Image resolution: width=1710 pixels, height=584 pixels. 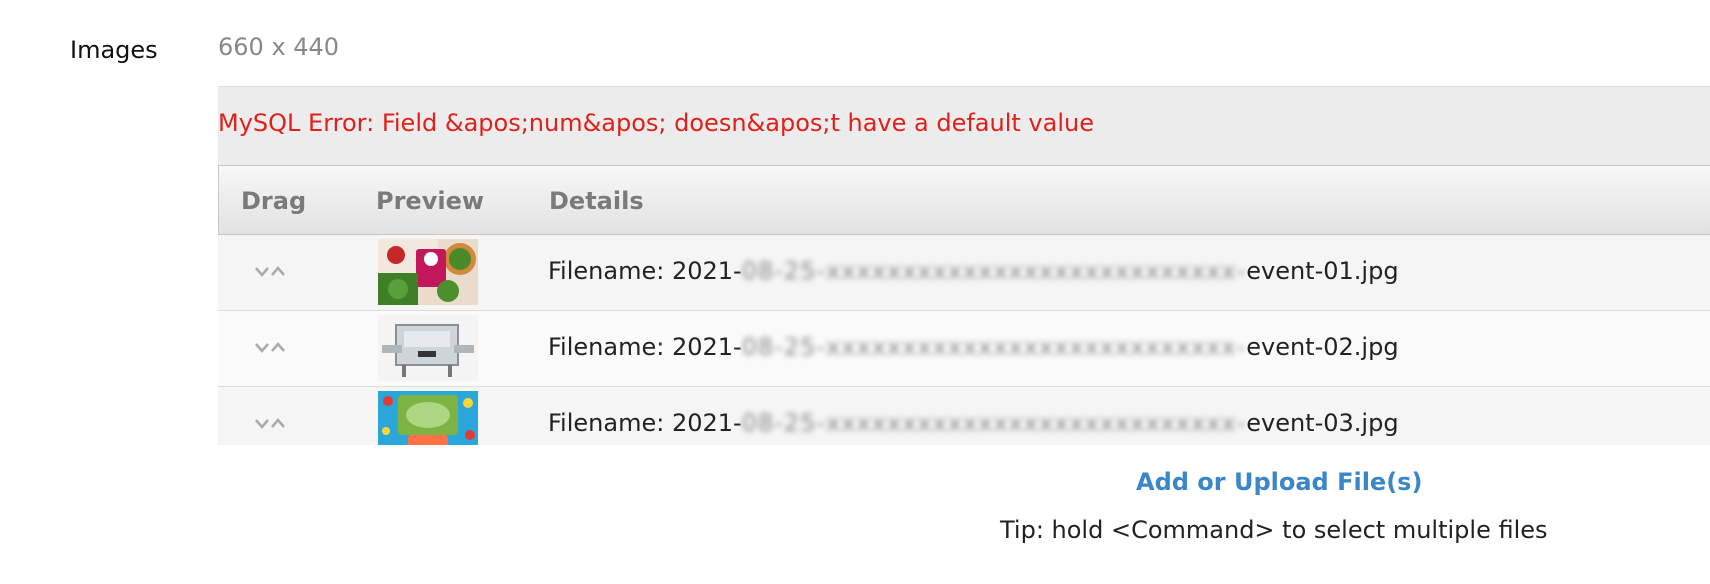 I want to click on header-drag: Drag, so click(x=274, y=201).